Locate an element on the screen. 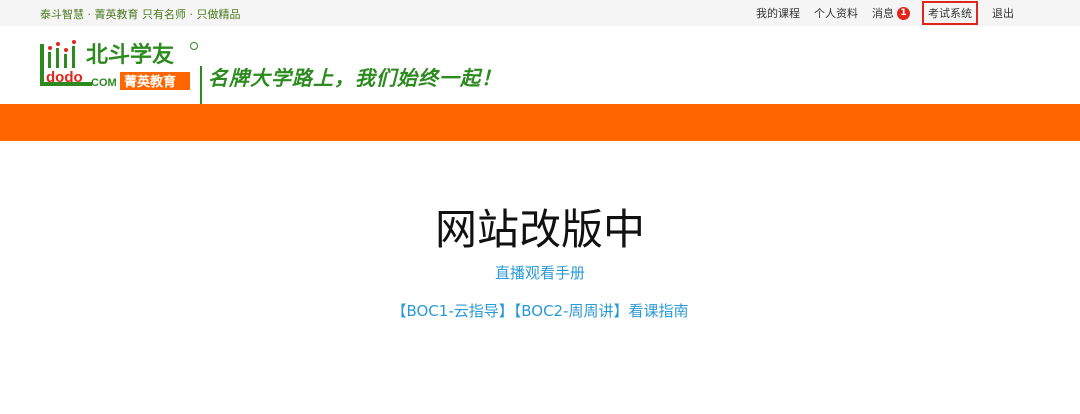 The width and height of the screenshot is (1080, 414). nav-messages: 消息 1 is located at coordinates (891, 13).